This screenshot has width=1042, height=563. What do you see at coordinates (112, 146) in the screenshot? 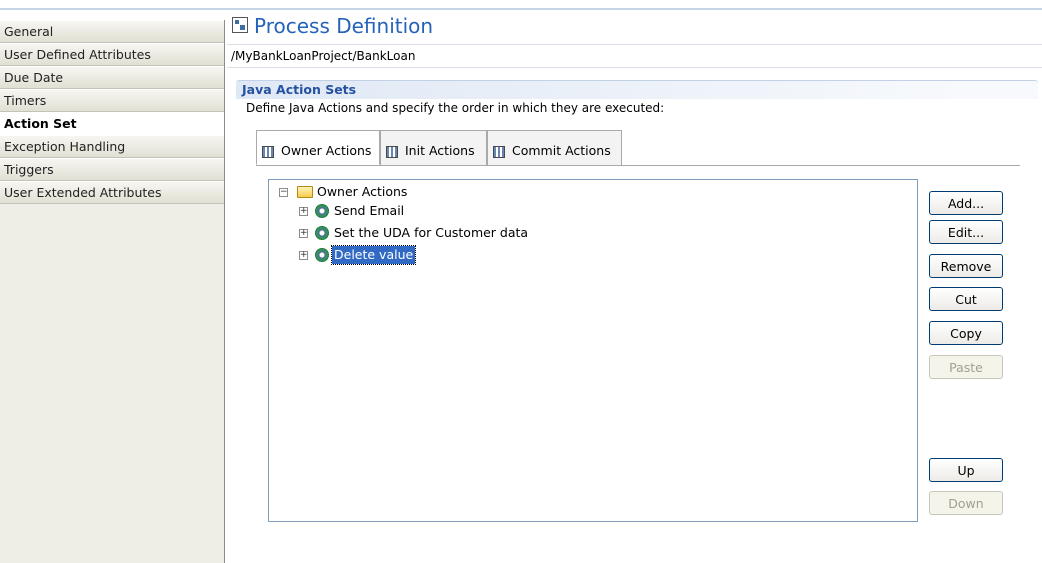
I see `sidebar-item-exception-handling: Exception Handling` at bounding box center [112, 146].